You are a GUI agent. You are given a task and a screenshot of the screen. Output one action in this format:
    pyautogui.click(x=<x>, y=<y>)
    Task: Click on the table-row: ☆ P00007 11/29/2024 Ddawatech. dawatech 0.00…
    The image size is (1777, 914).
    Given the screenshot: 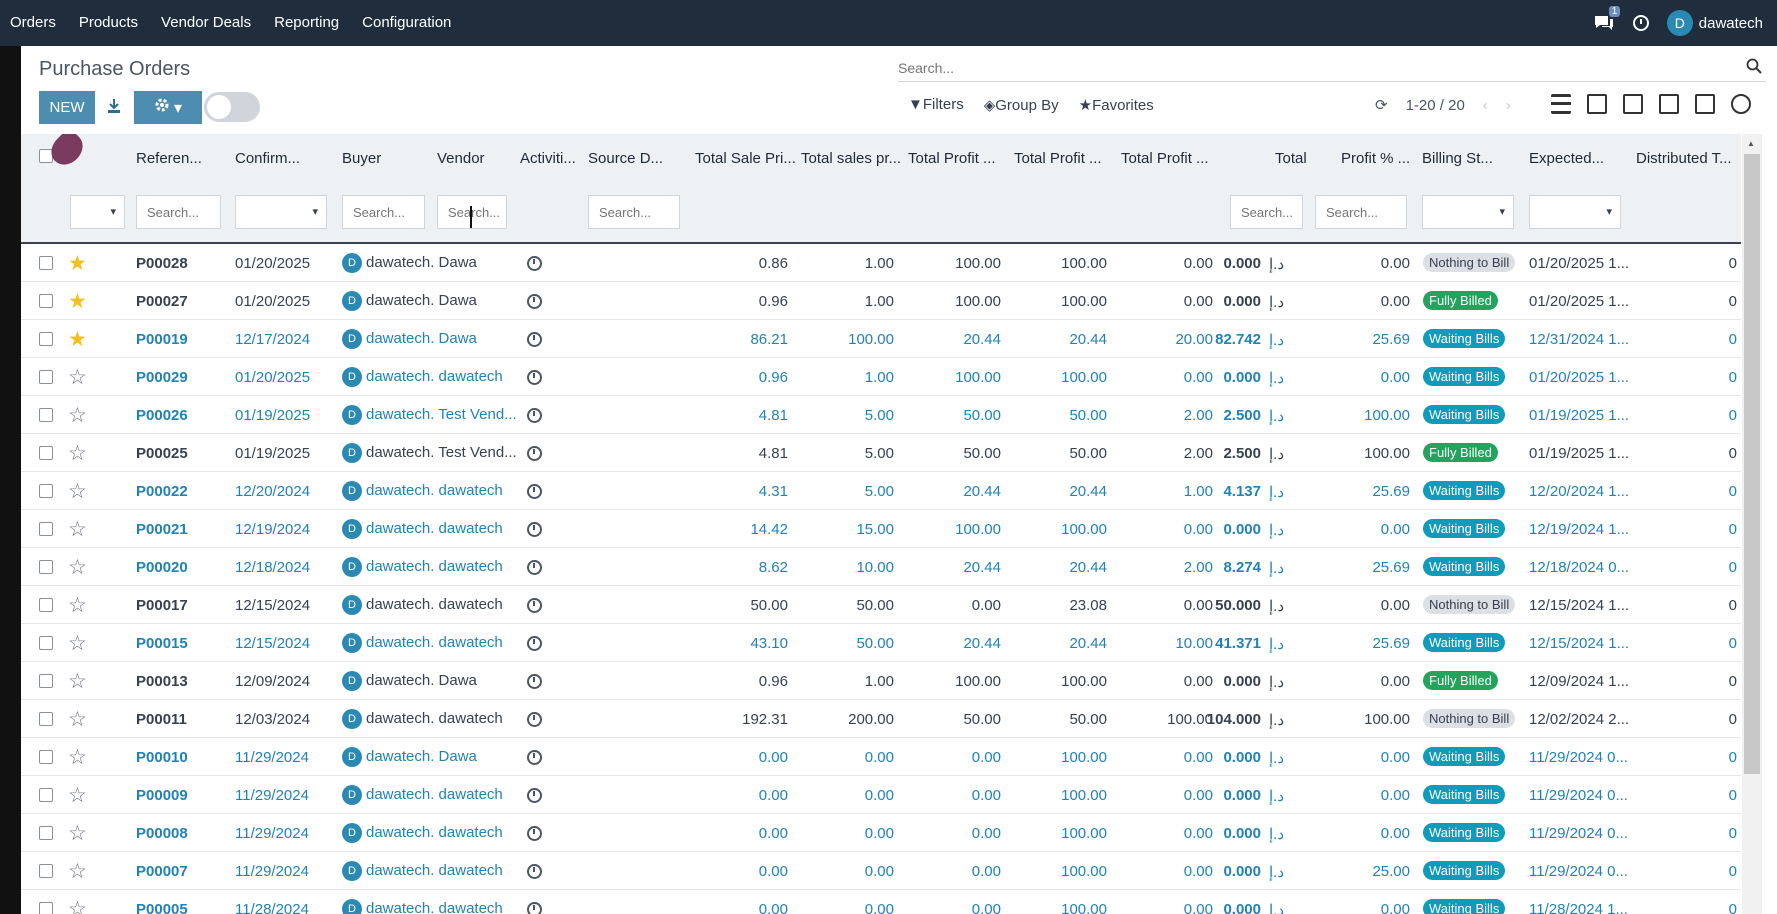 What is the action you would take?
    pyautogui.click(x=881, y=871)
    